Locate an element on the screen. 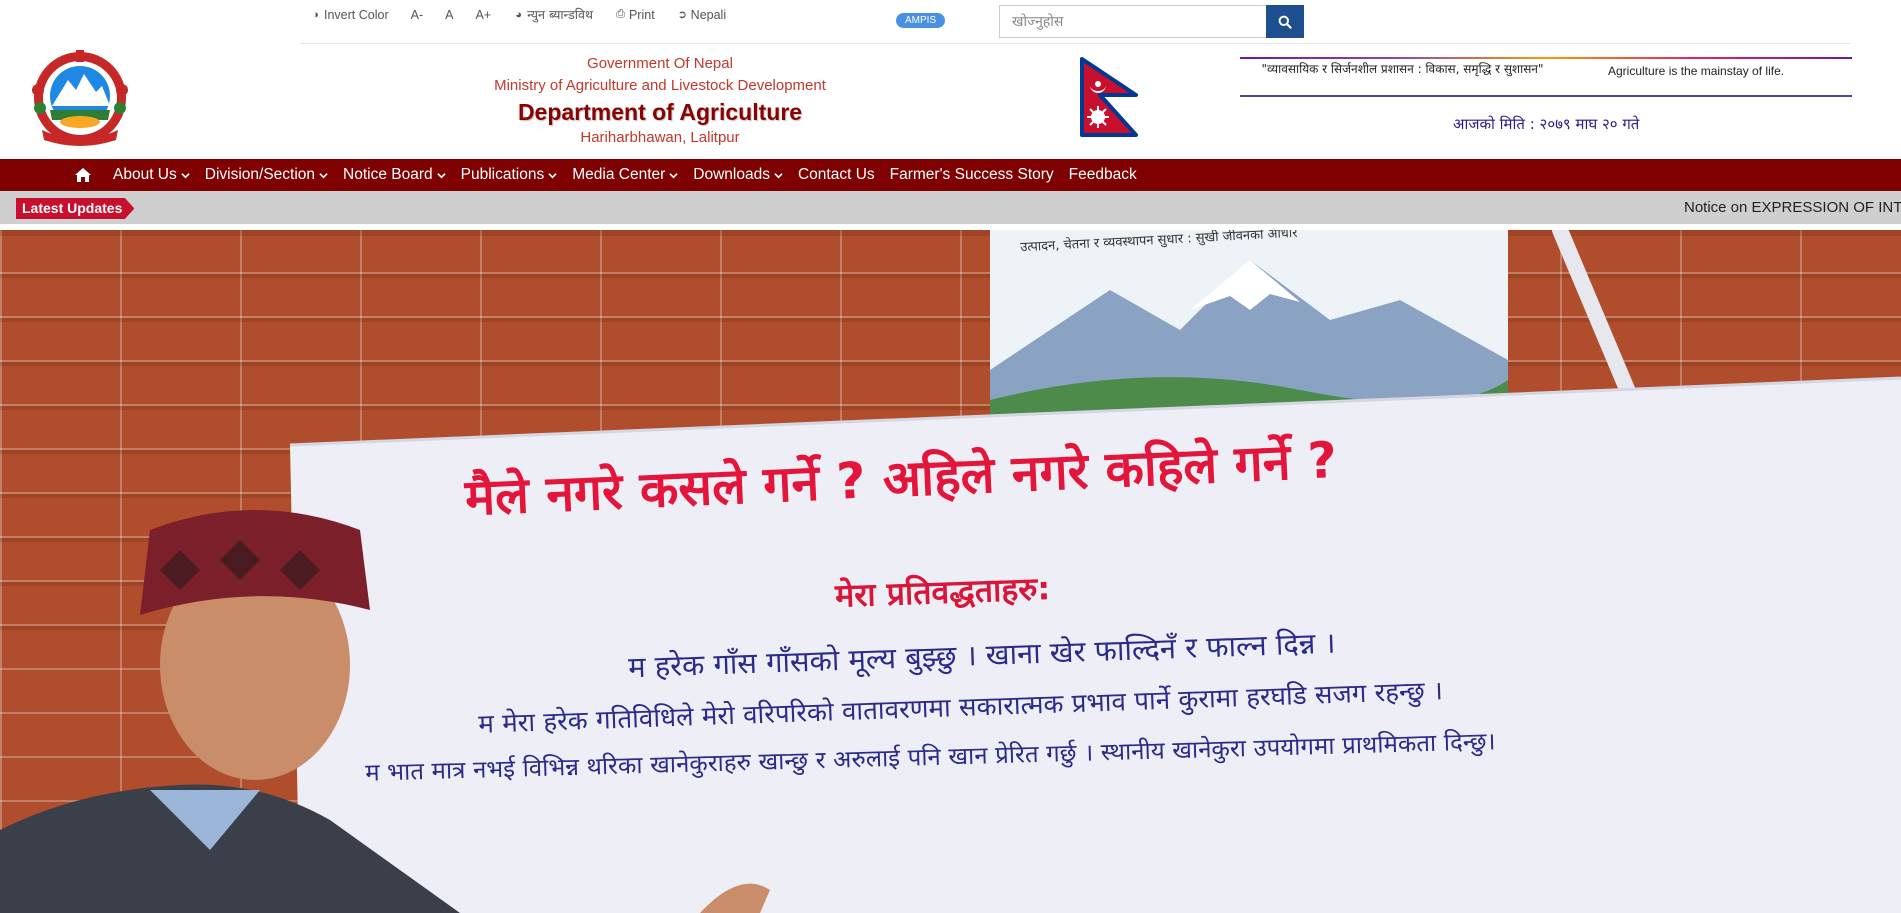  sign-in-icon: ➲ is located at coordinates (682, 15).